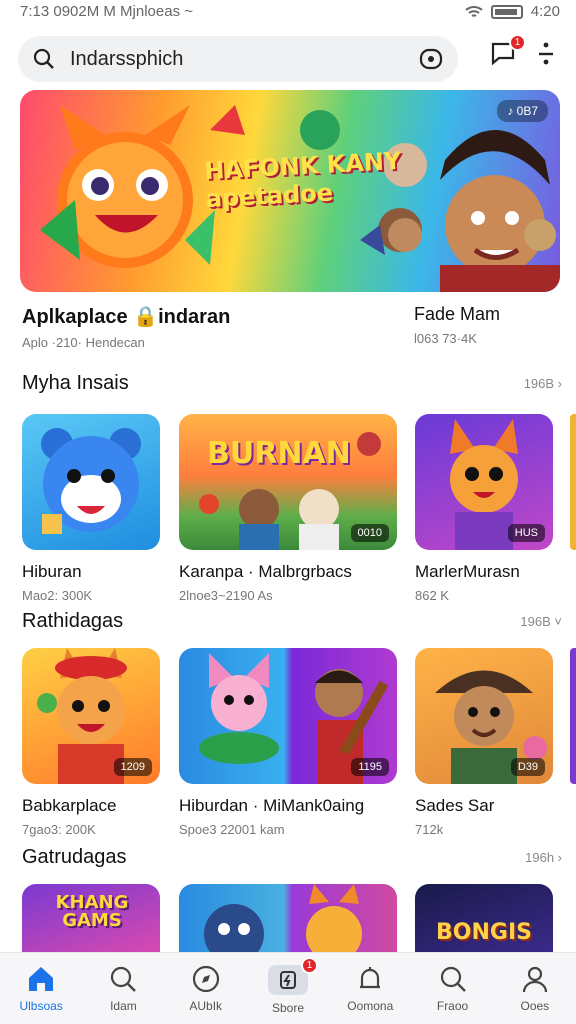  I want to click on notifications-button: 1, so click(508, 50).